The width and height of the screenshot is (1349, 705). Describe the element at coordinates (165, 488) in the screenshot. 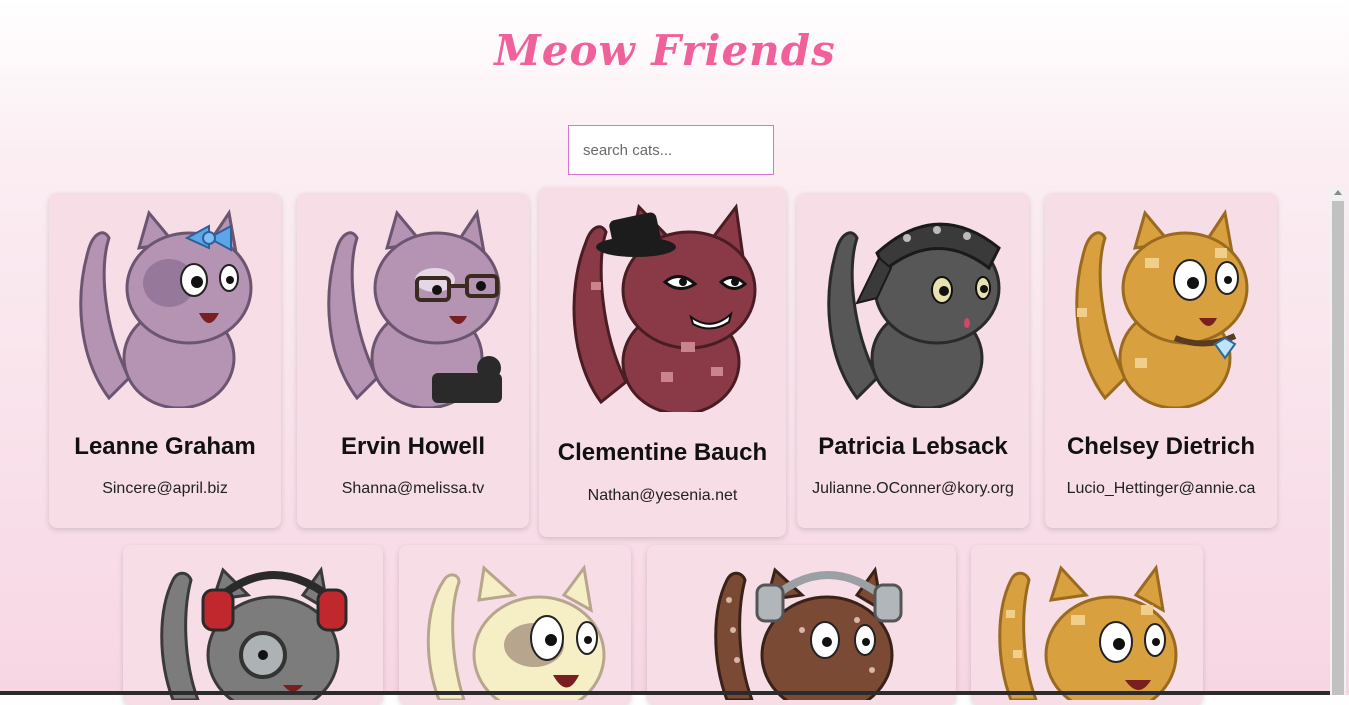

I see `cat-email: Sincere@april.biz` at that location.